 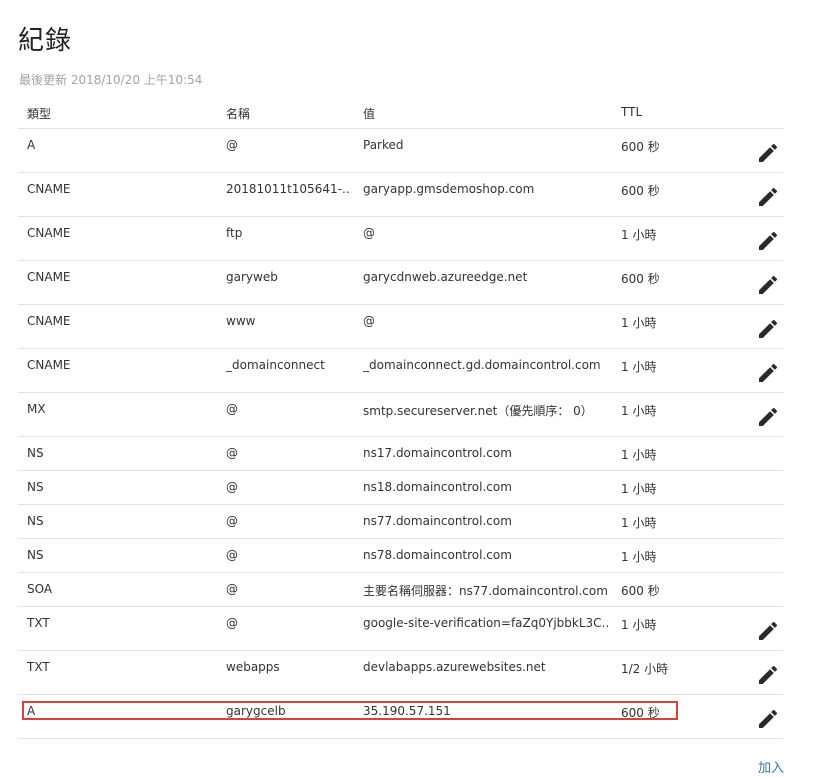 I want to click on record-value: ns78.domaincontrol.com, so click(x=437, y=555).